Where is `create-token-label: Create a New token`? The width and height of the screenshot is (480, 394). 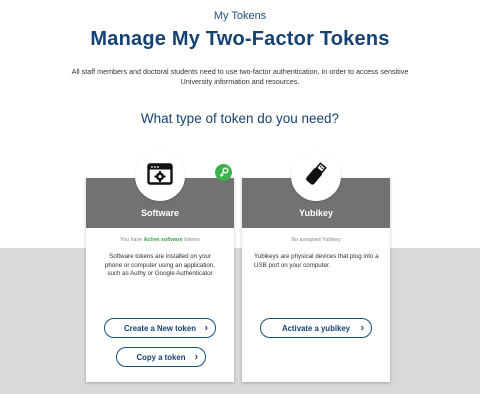
create-token-label: Create a New token is located at coordinates (160, 328).